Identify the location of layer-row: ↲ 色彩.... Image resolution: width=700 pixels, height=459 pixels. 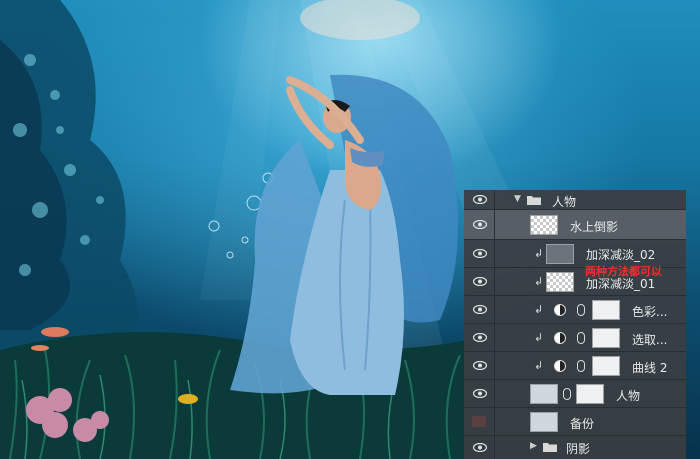
(575, 310).